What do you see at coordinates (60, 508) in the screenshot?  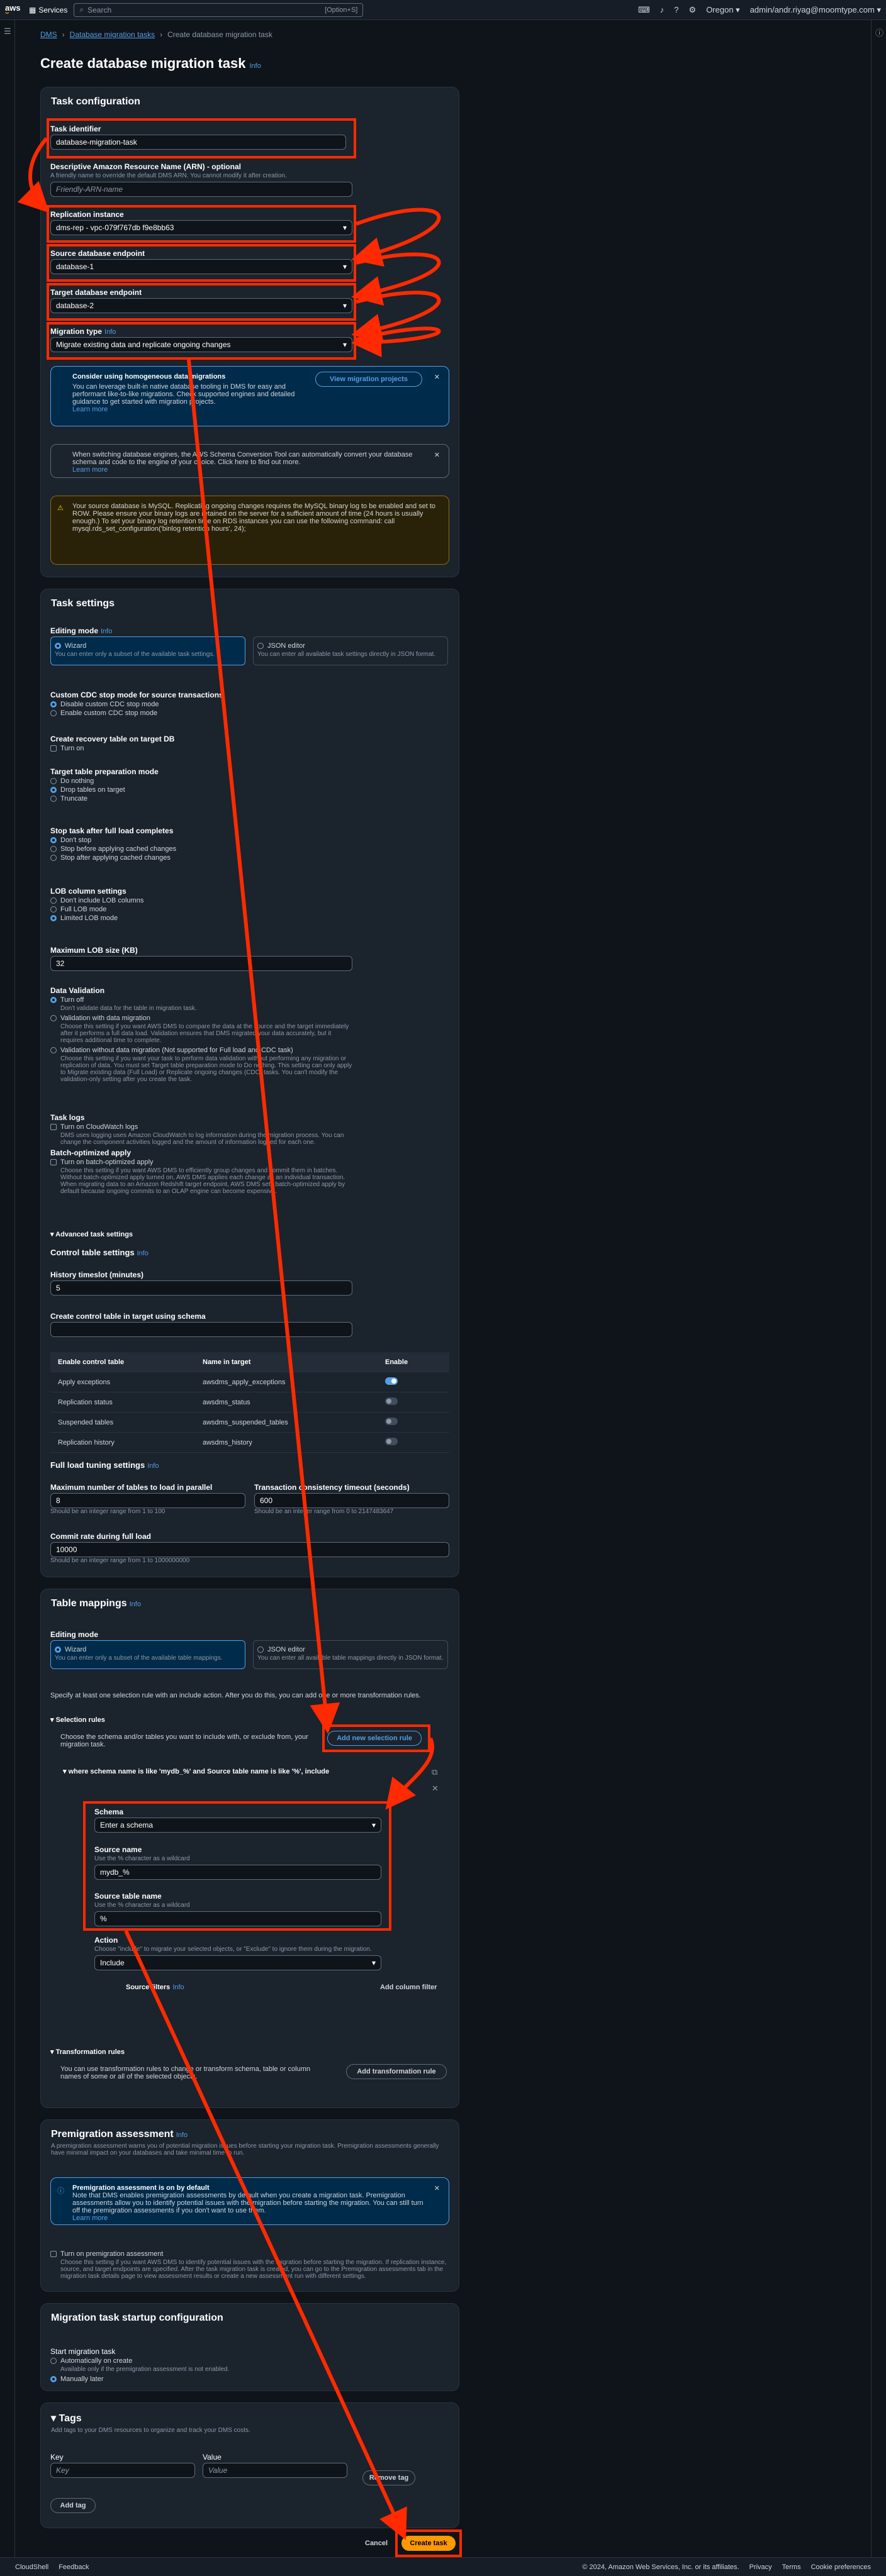 I see `warning-icon: ⚠` at bounding box center [60, 508].